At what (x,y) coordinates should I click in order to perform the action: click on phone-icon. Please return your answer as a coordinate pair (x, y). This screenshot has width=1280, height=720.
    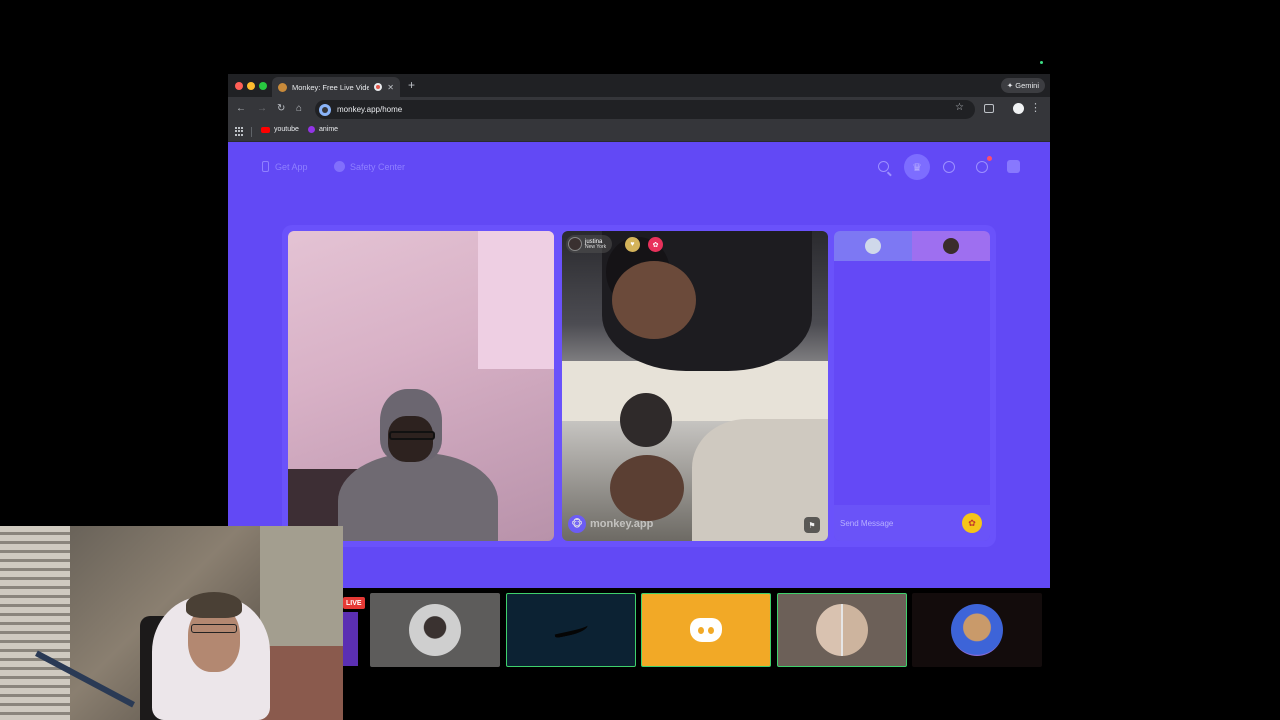
    Looking at the image, I should click on (265, 166).